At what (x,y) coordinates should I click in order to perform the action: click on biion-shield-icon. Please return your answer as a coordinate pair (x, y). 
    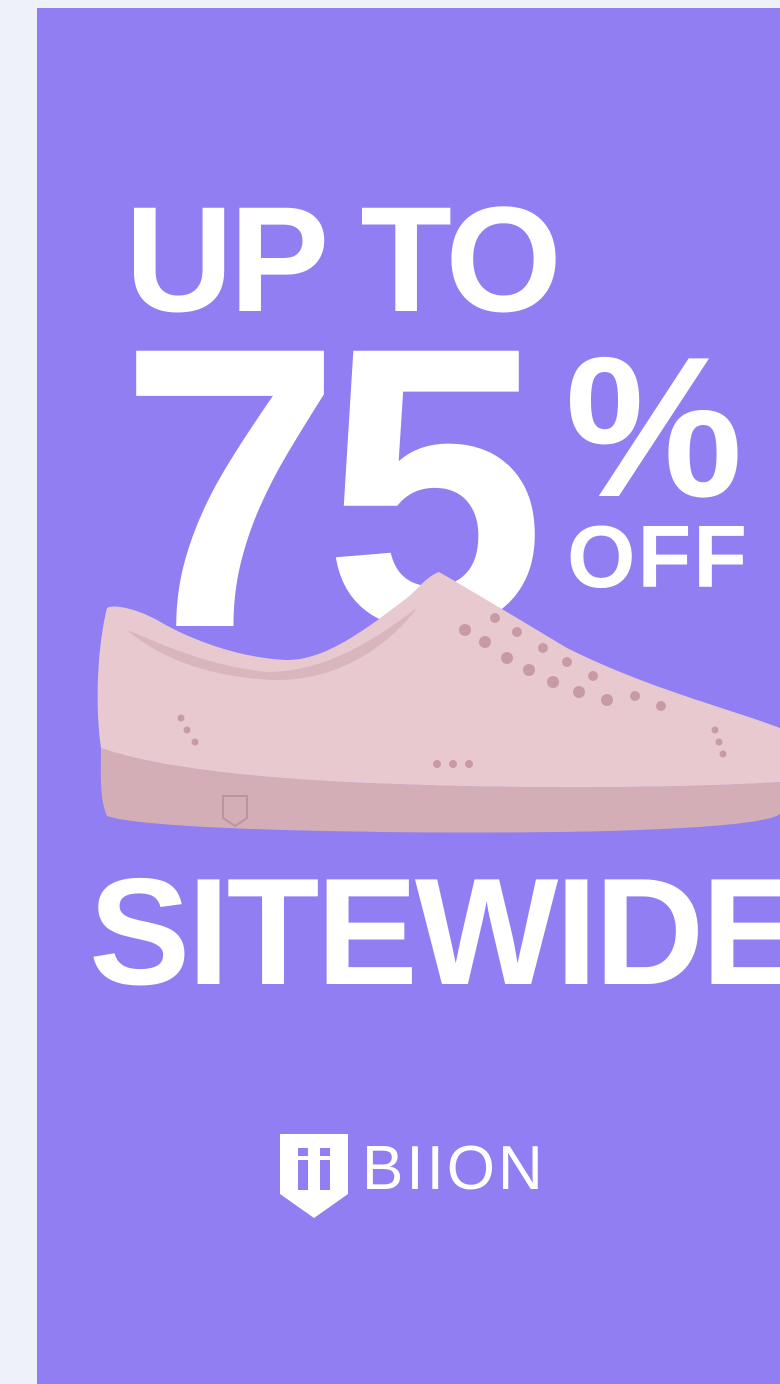
    Looking at the image, I should click on (314, 1176).